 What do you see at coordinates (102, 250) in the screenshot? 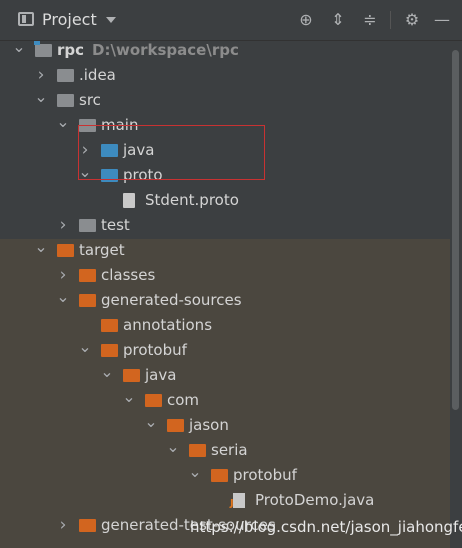
I see `tree-item-label: target` at bounding box center [102, 250].